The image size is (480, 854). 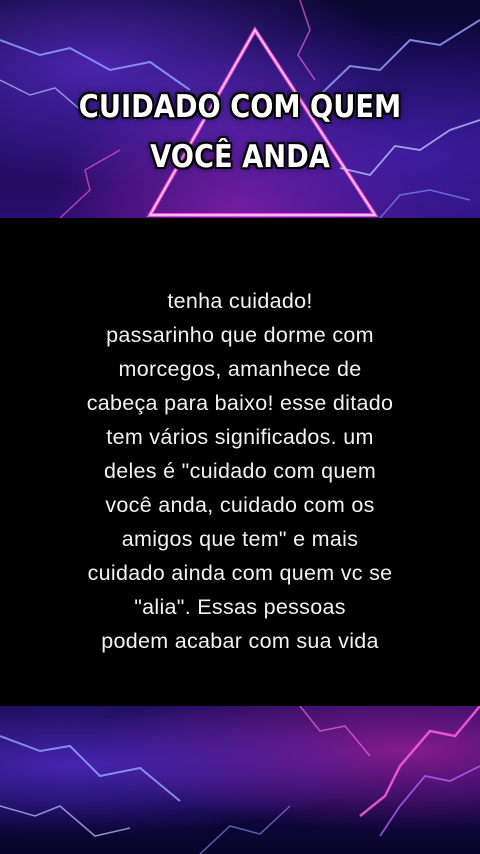 What do you see at coordinates (240, 335) in the screenshot?
I see `body-line: passarinho que dorme com` at bounding box center [240, 335].